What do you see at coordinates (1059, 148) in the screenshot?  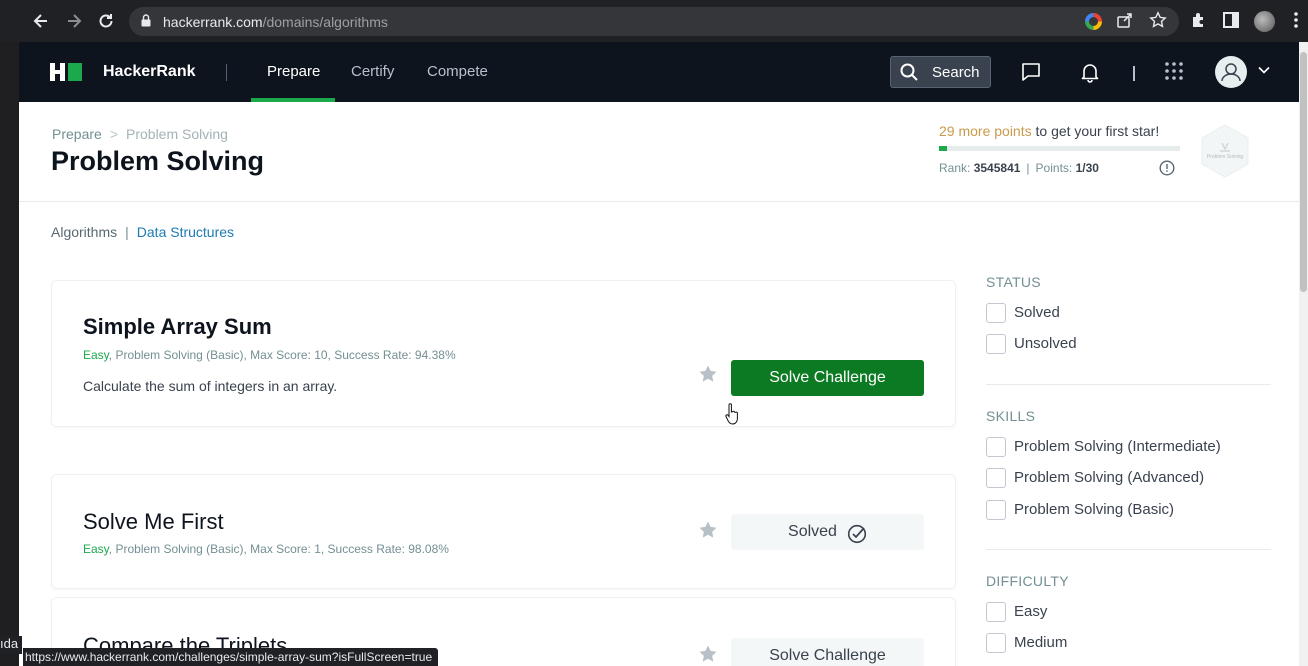 I see `star-progress-bar` at bounding box center [1059, 148].